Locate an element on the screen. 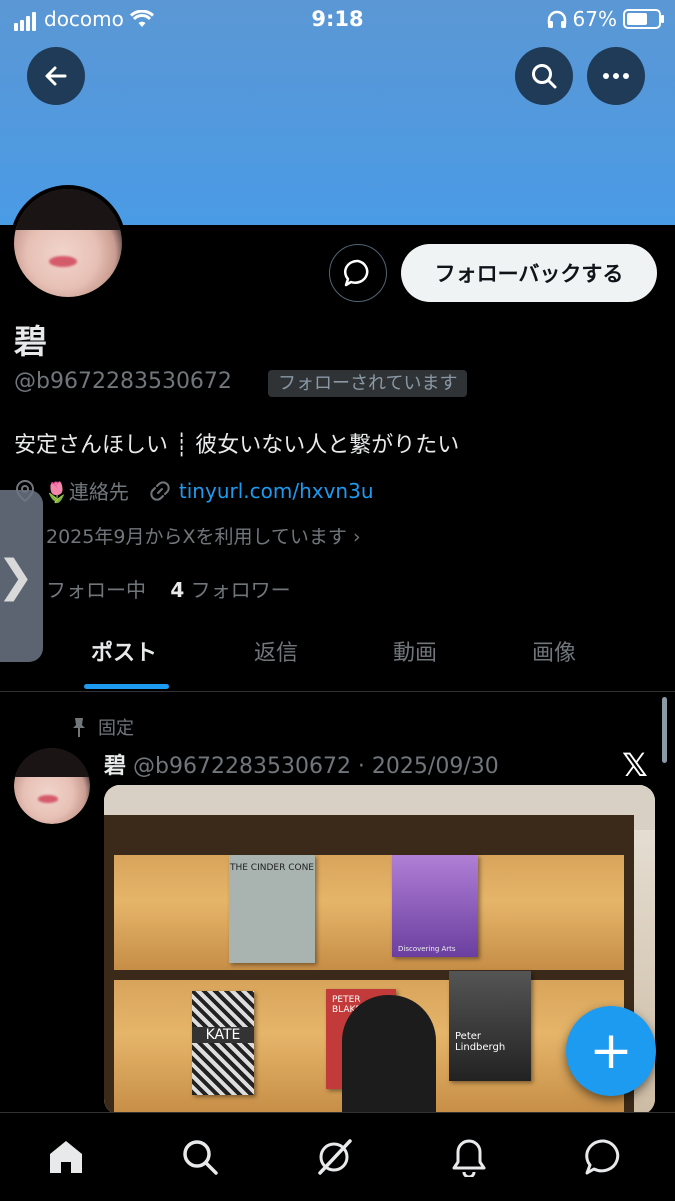 The width and height of the screenshot is (675, 1201). more-dots-icon is located at coordinates (616, 76).